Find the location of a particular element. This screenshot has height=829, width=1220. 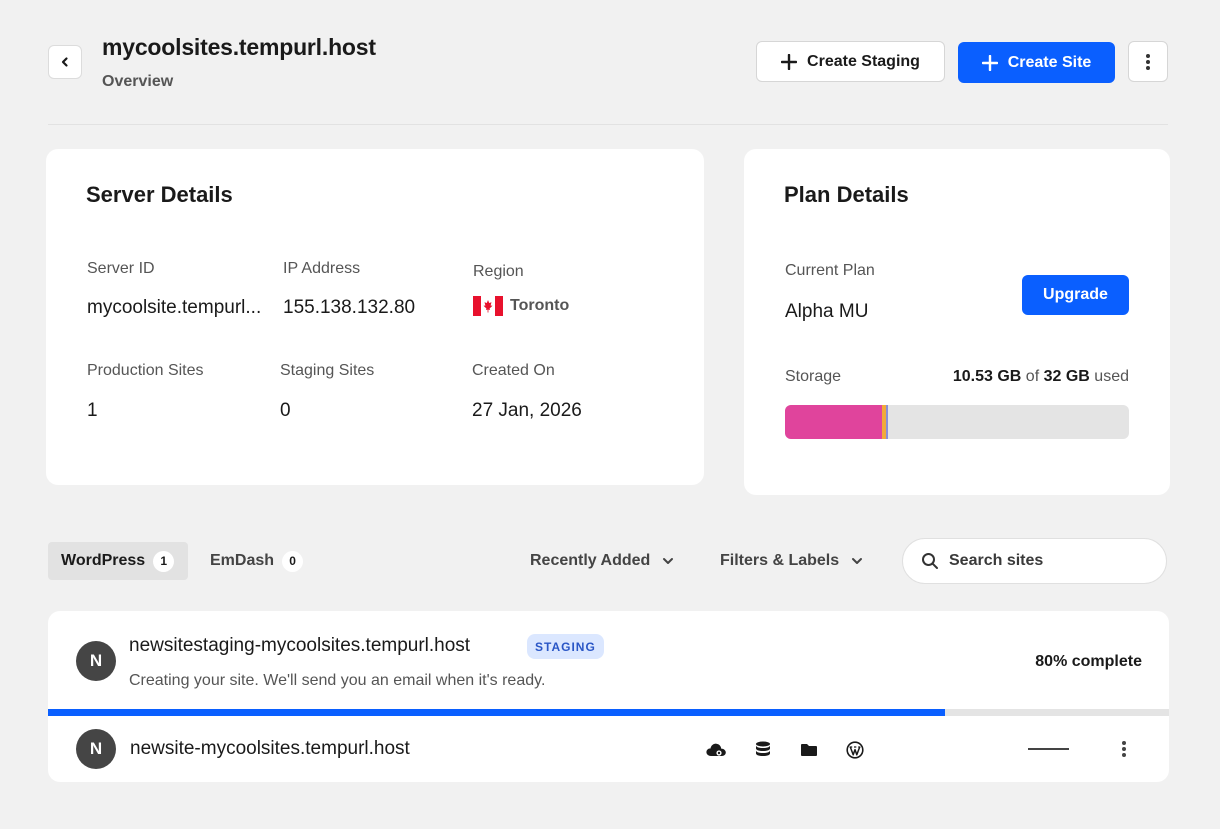

created-on-value: 27 Jan, 2026 is located at coordinates (527, 410).